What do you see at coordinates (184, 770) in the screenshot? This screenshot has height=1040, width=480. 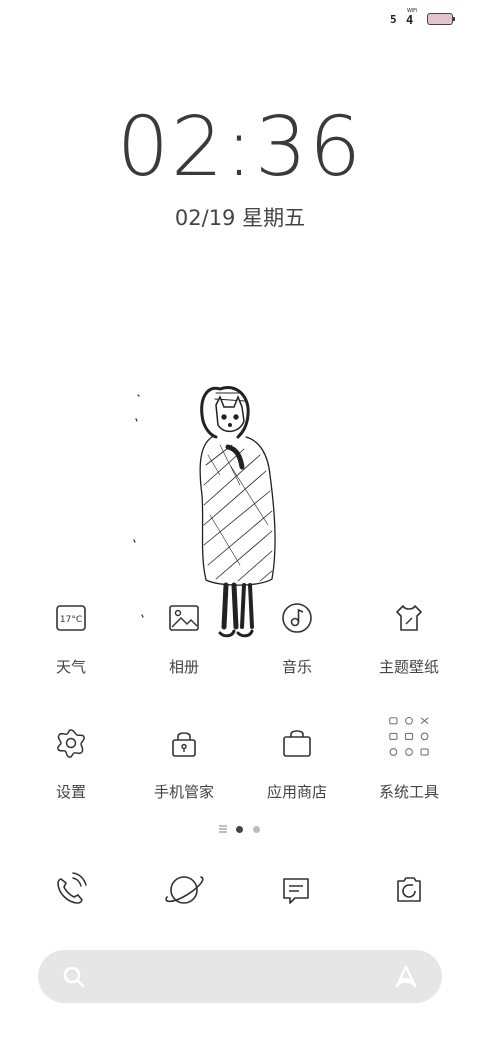 I see `app-phone-manager: 手机管家` at bounding box center [184, 770].